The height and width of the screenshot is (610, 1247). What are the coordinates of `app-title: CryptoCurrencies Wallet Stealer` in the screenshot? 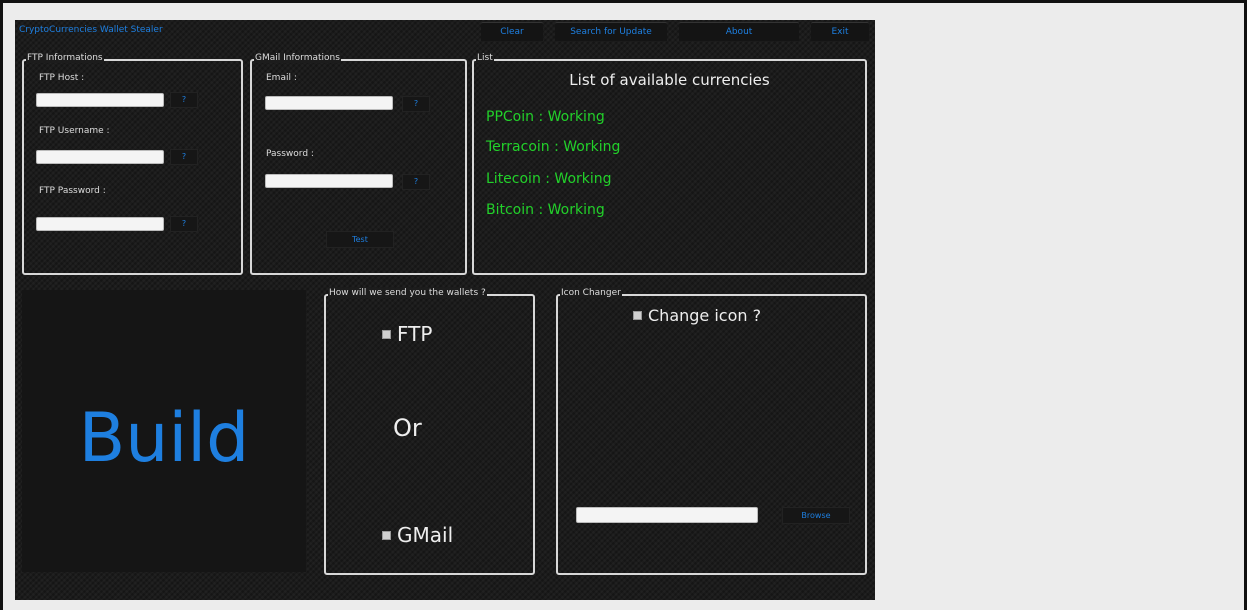 It's located at (91, 30).